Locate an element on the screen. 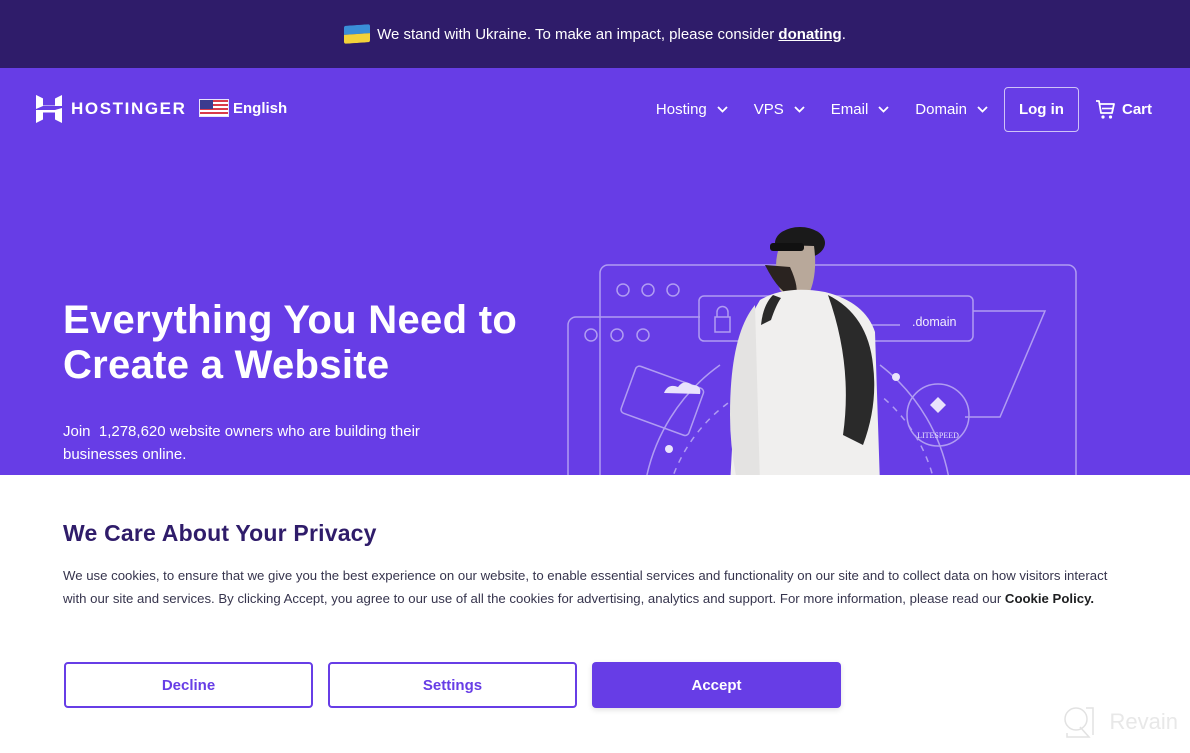  nav-menu: Hosting VPS Email Domain Log in Cart is located at coordinates (904, 109).